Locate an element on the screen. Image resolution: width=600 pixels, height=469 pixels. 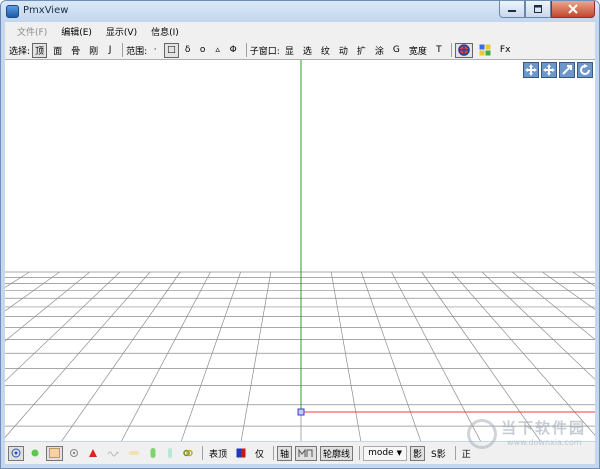
zoom-arrow-icon is located at coordinates (567, 70).